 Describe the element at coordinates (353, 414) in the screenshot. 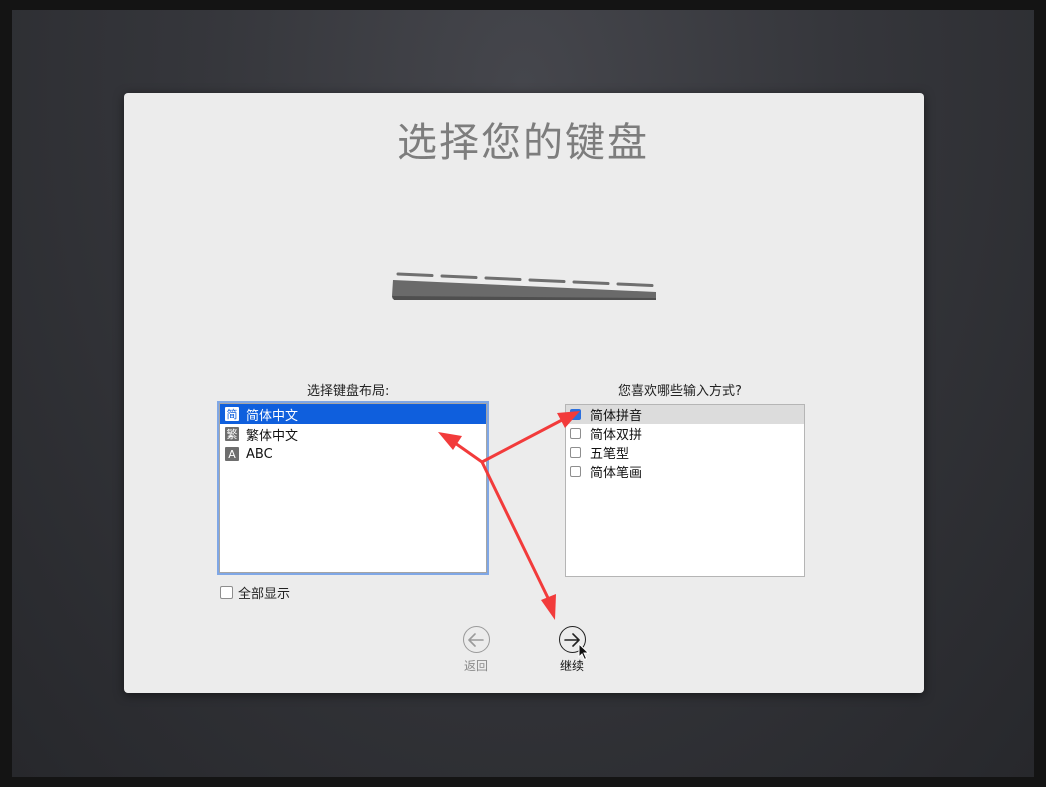

I see `layout-item-simplified-chinese: 简 简体中文` at that location.